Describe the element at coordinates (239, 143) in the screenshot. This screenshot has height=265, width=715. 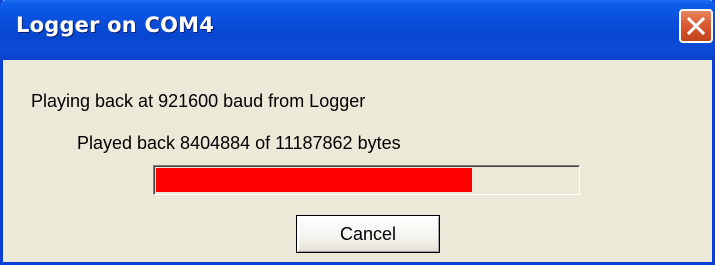
I see `progress-text: Played back 8404884 of 11187862 bytes` at that location.